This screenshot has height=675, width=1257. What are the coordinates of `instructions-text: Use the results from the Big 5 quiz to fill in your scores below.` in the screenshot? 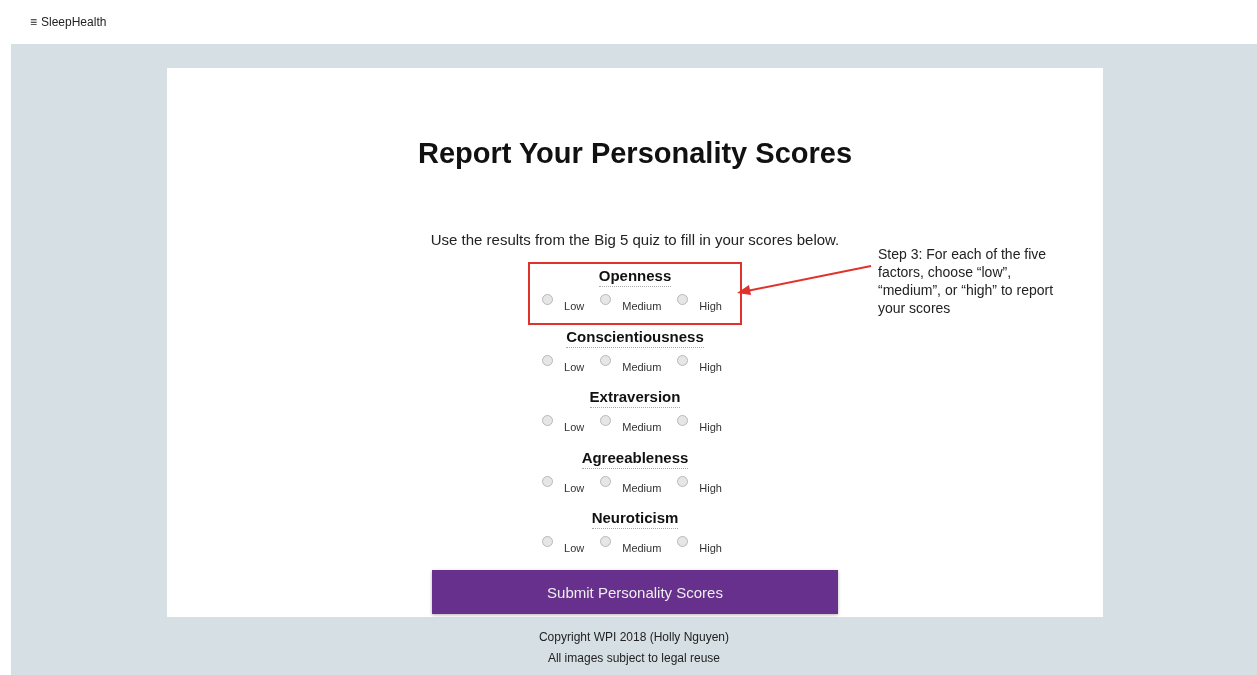 It's located at (635, 240).